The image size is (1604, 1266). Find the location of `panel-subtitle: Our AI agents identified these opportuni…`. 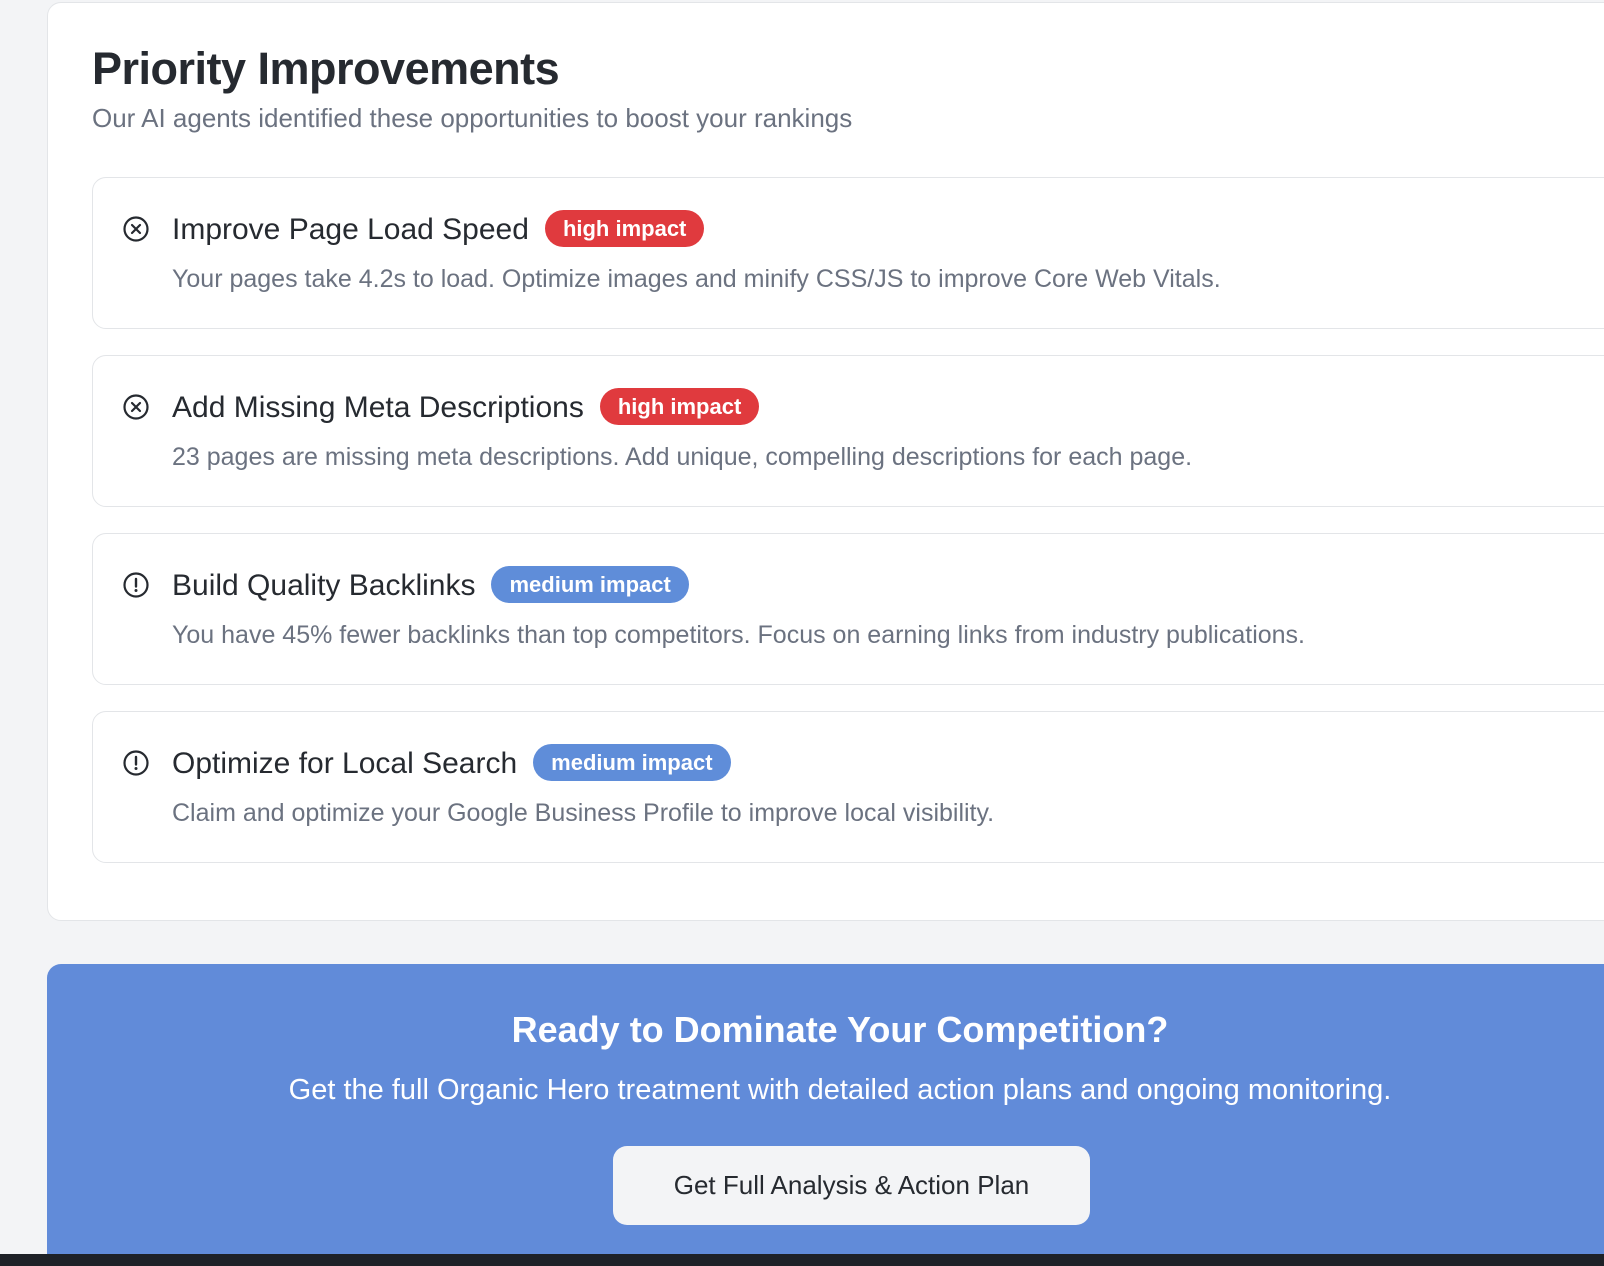

panel-subtitle: Our AI agents identified these opportuni… is located at coordinates (472, 118).